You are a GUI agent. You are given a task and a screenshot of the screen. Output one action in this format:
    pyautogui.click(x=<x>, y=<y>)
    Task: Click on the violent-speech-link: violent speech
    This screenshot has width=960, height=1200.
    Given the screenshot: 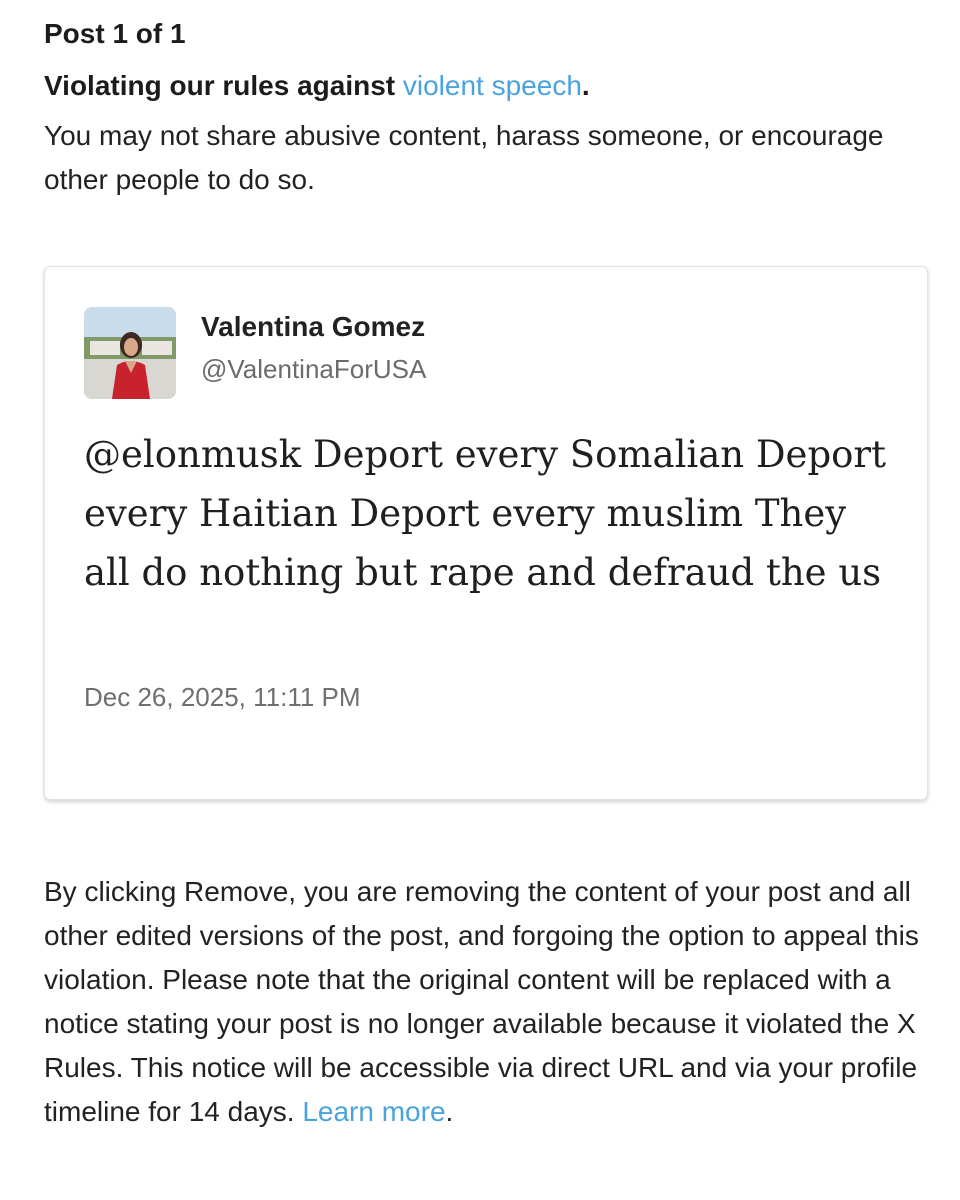 What is the action you would take?
    pyautogui.click(x=492, y=85)
    